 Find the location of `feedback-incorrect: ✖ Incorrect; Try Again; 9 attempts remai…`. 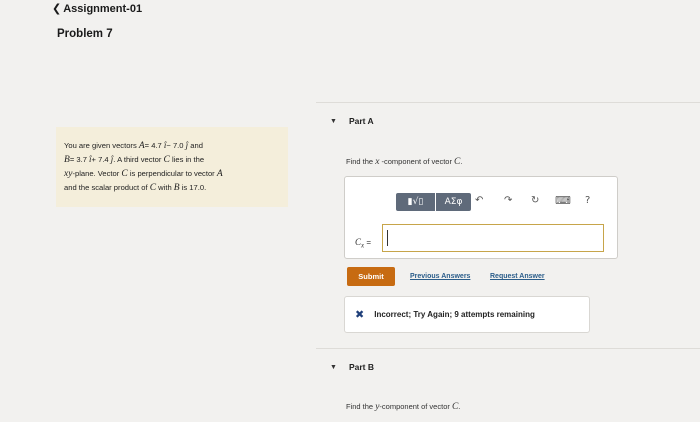

feedback-incorrect: ✖ Incorrect; Try Again; 9 attempts remai… is located at coordinates (467, 314).